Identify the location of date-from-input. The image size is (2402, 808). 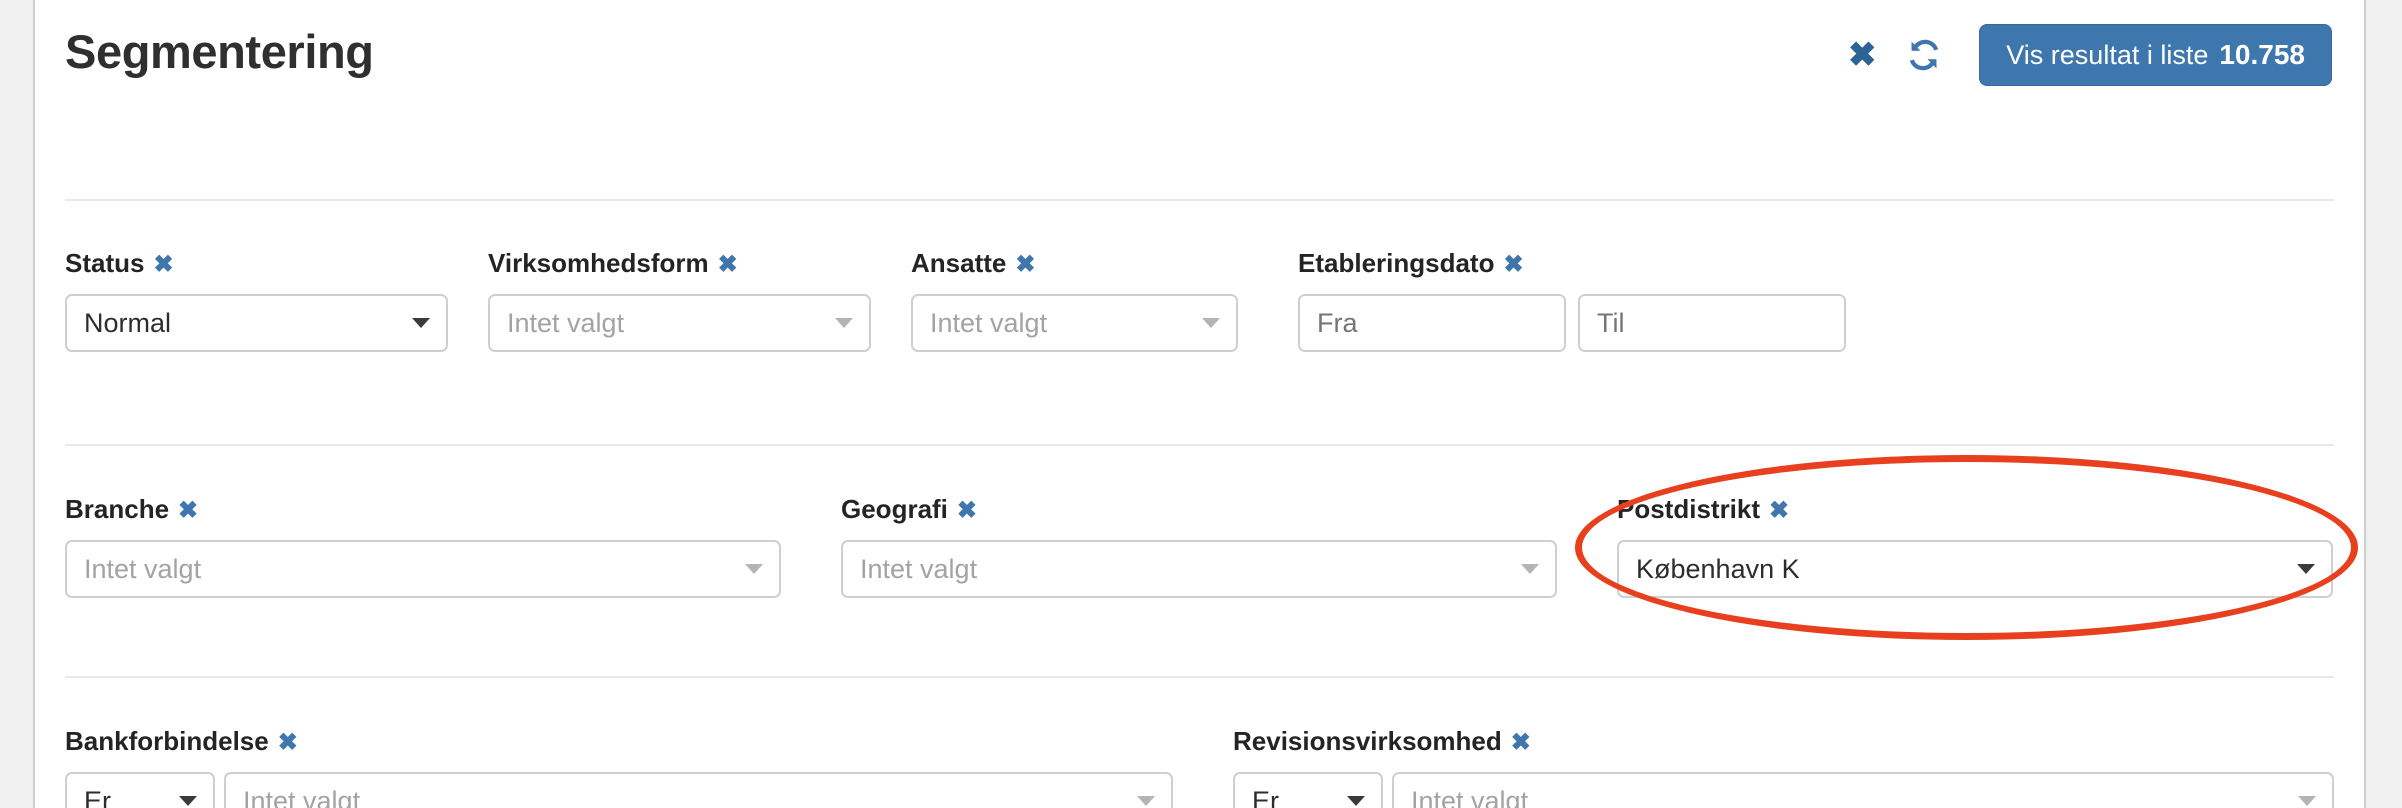
(1432, 323).